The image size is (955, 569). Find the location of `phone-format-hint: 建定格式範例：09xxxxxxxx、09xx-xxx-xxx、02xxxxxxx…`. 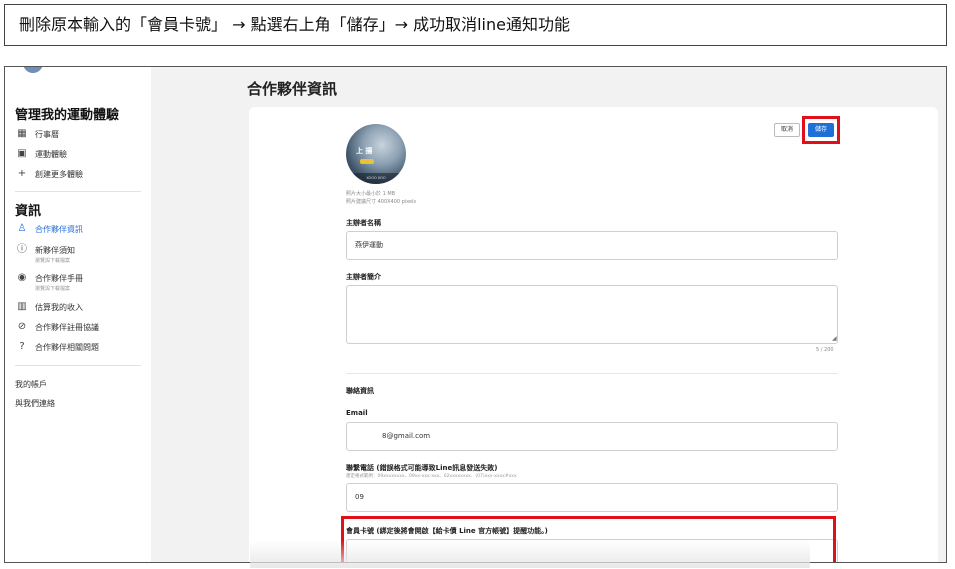

phone-format-hint: 建定格式範例：09xxxxxxxx、09xx-xxx-xxx、02xxxxxxx… is located at coordinates (431, 476).